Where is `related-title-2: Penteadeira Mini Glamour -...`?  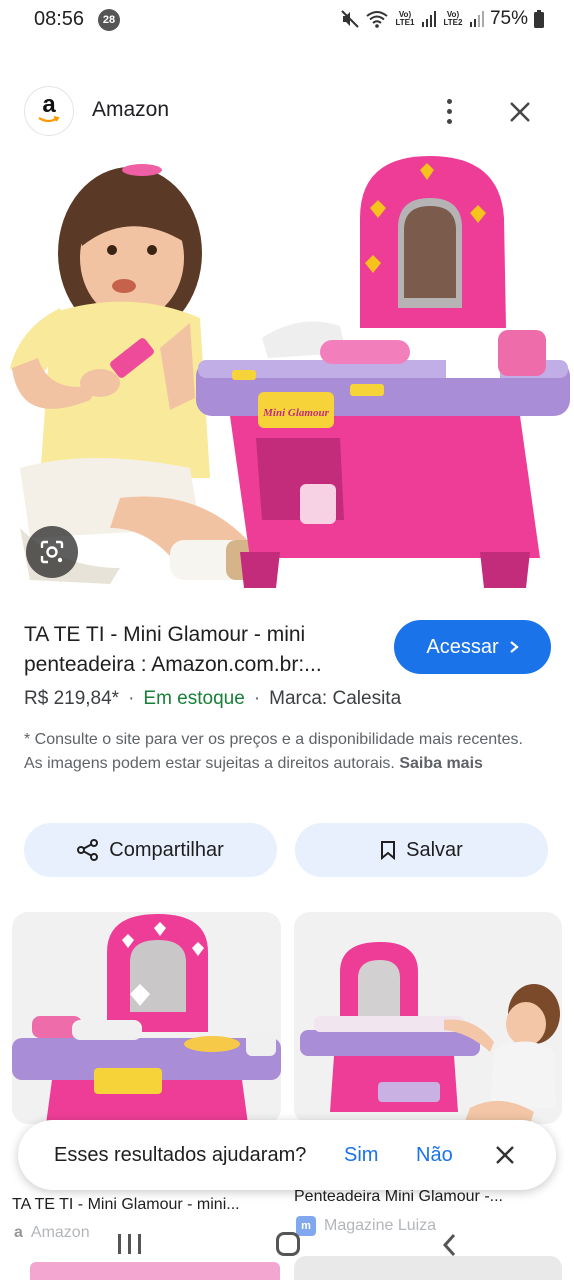 related-title-2: Penteadeira Mini Glamour -... is located at coordinates (428, 1197).